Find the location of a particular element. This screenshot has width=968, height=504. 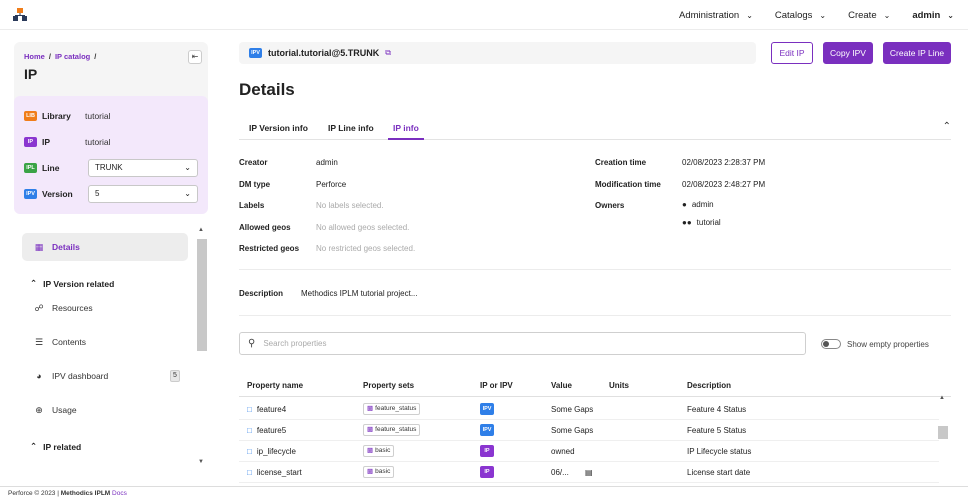

create-ip-line-button: Create IP Line is located at coordinates (917, 53).